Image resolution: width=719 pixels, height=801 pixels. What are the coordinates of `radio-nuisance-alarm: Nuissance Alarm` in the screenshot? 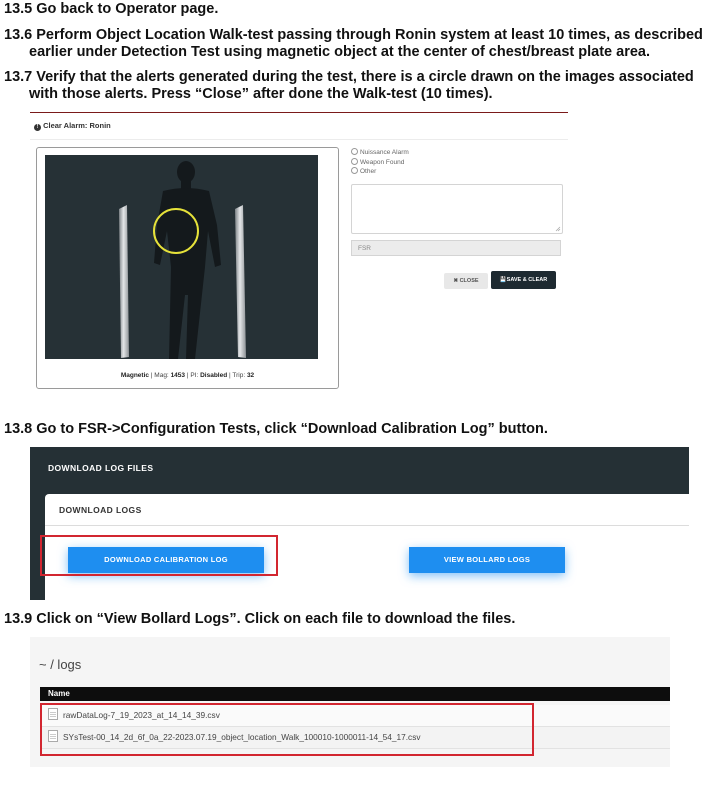 It's located at (380, 153).